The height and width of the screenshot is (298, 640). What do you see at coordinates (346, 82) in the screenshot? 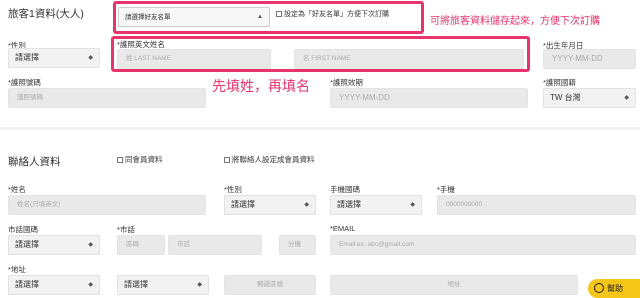
I see `expiry-label: *護照效期` at bounding box center [346, 82].